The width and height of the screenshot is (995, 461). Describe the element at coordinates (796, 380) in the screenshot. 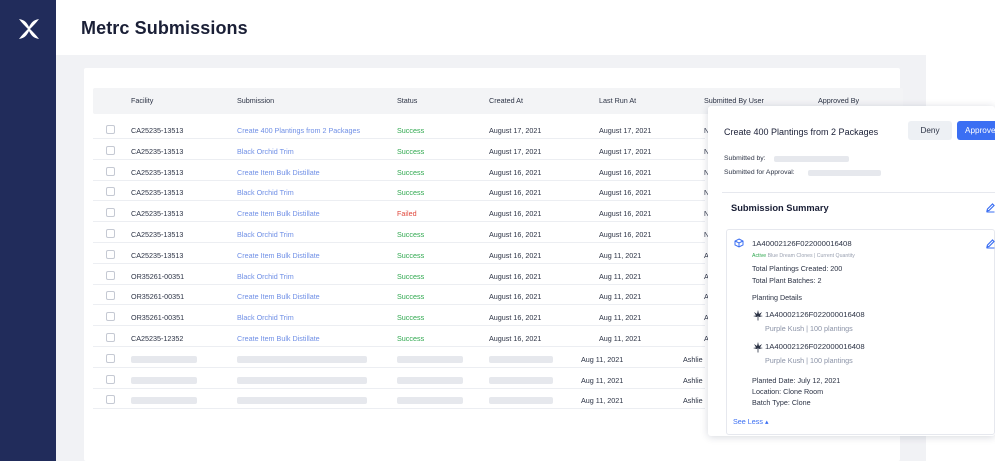

I see `planted-date: Planted Date: July 12, 2021` at that location.